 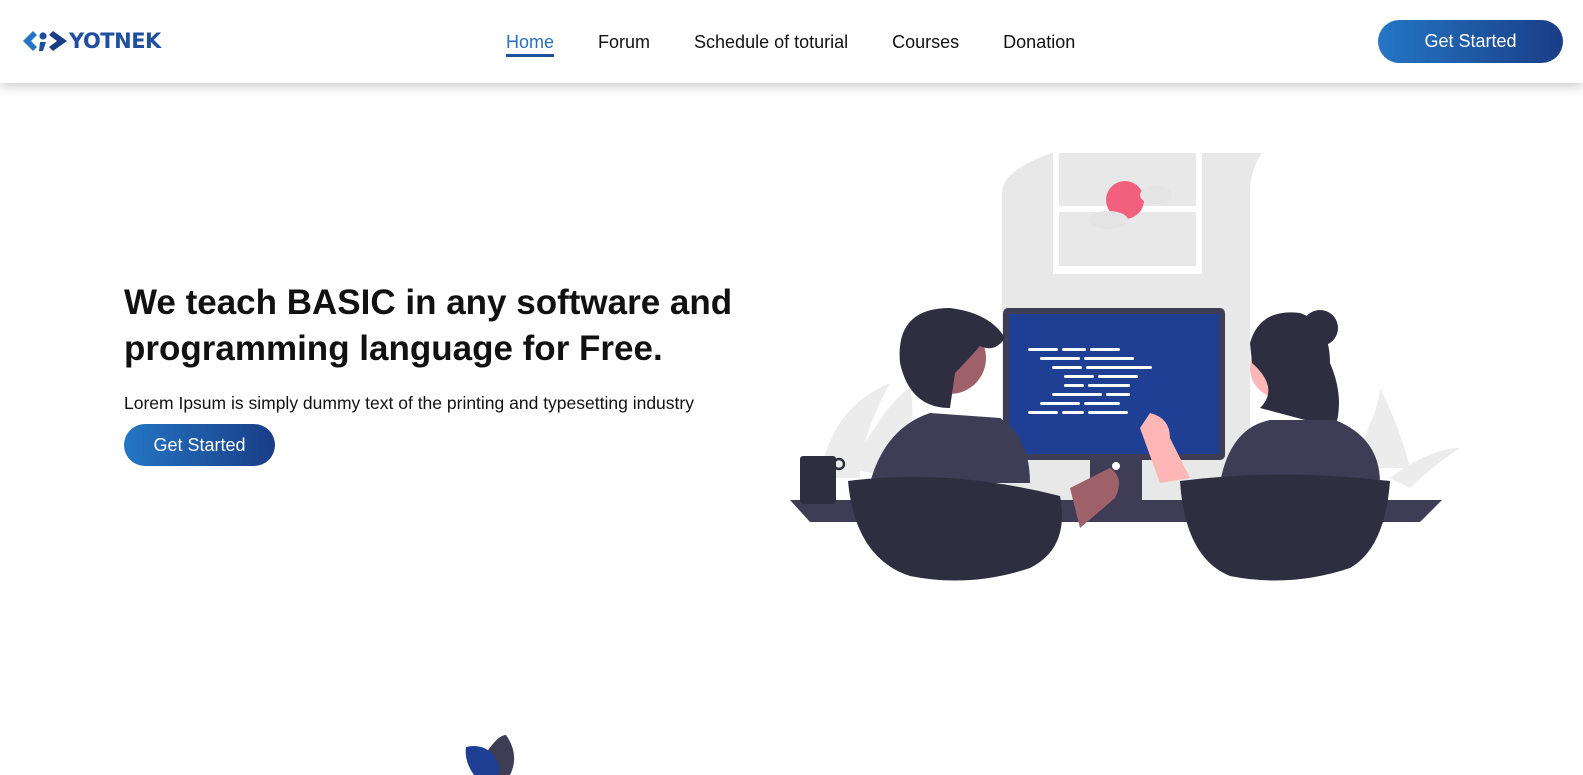 I want to click on leaf-icon, so click(x=490, y=755).